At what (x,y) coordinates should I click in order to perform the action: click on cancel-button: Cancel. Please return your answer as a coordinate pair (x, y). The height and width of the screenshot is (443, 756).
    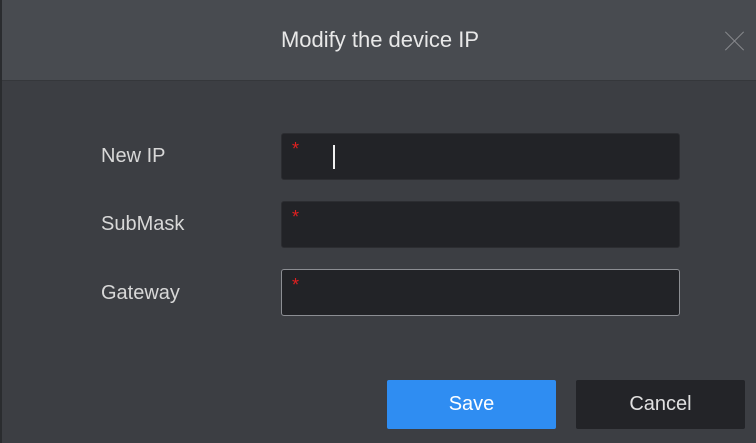
    Looking at the image, I should click on (660, 404).